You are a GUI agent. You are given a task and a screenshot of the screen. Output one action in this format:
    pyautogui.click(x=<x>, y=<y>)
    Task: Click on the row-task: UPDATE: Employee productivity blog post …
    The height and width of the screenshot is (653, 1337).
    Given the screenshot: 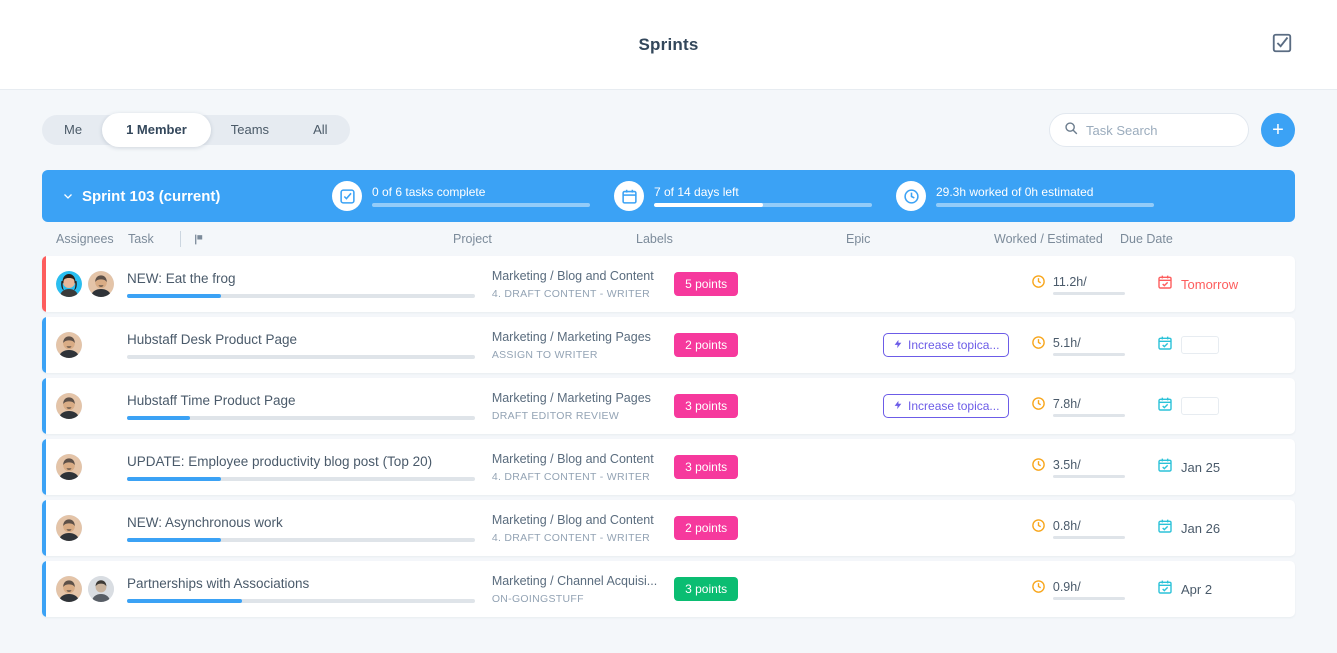 What is the action you would take?
    pyautogui.click(x=309, y=467)
    